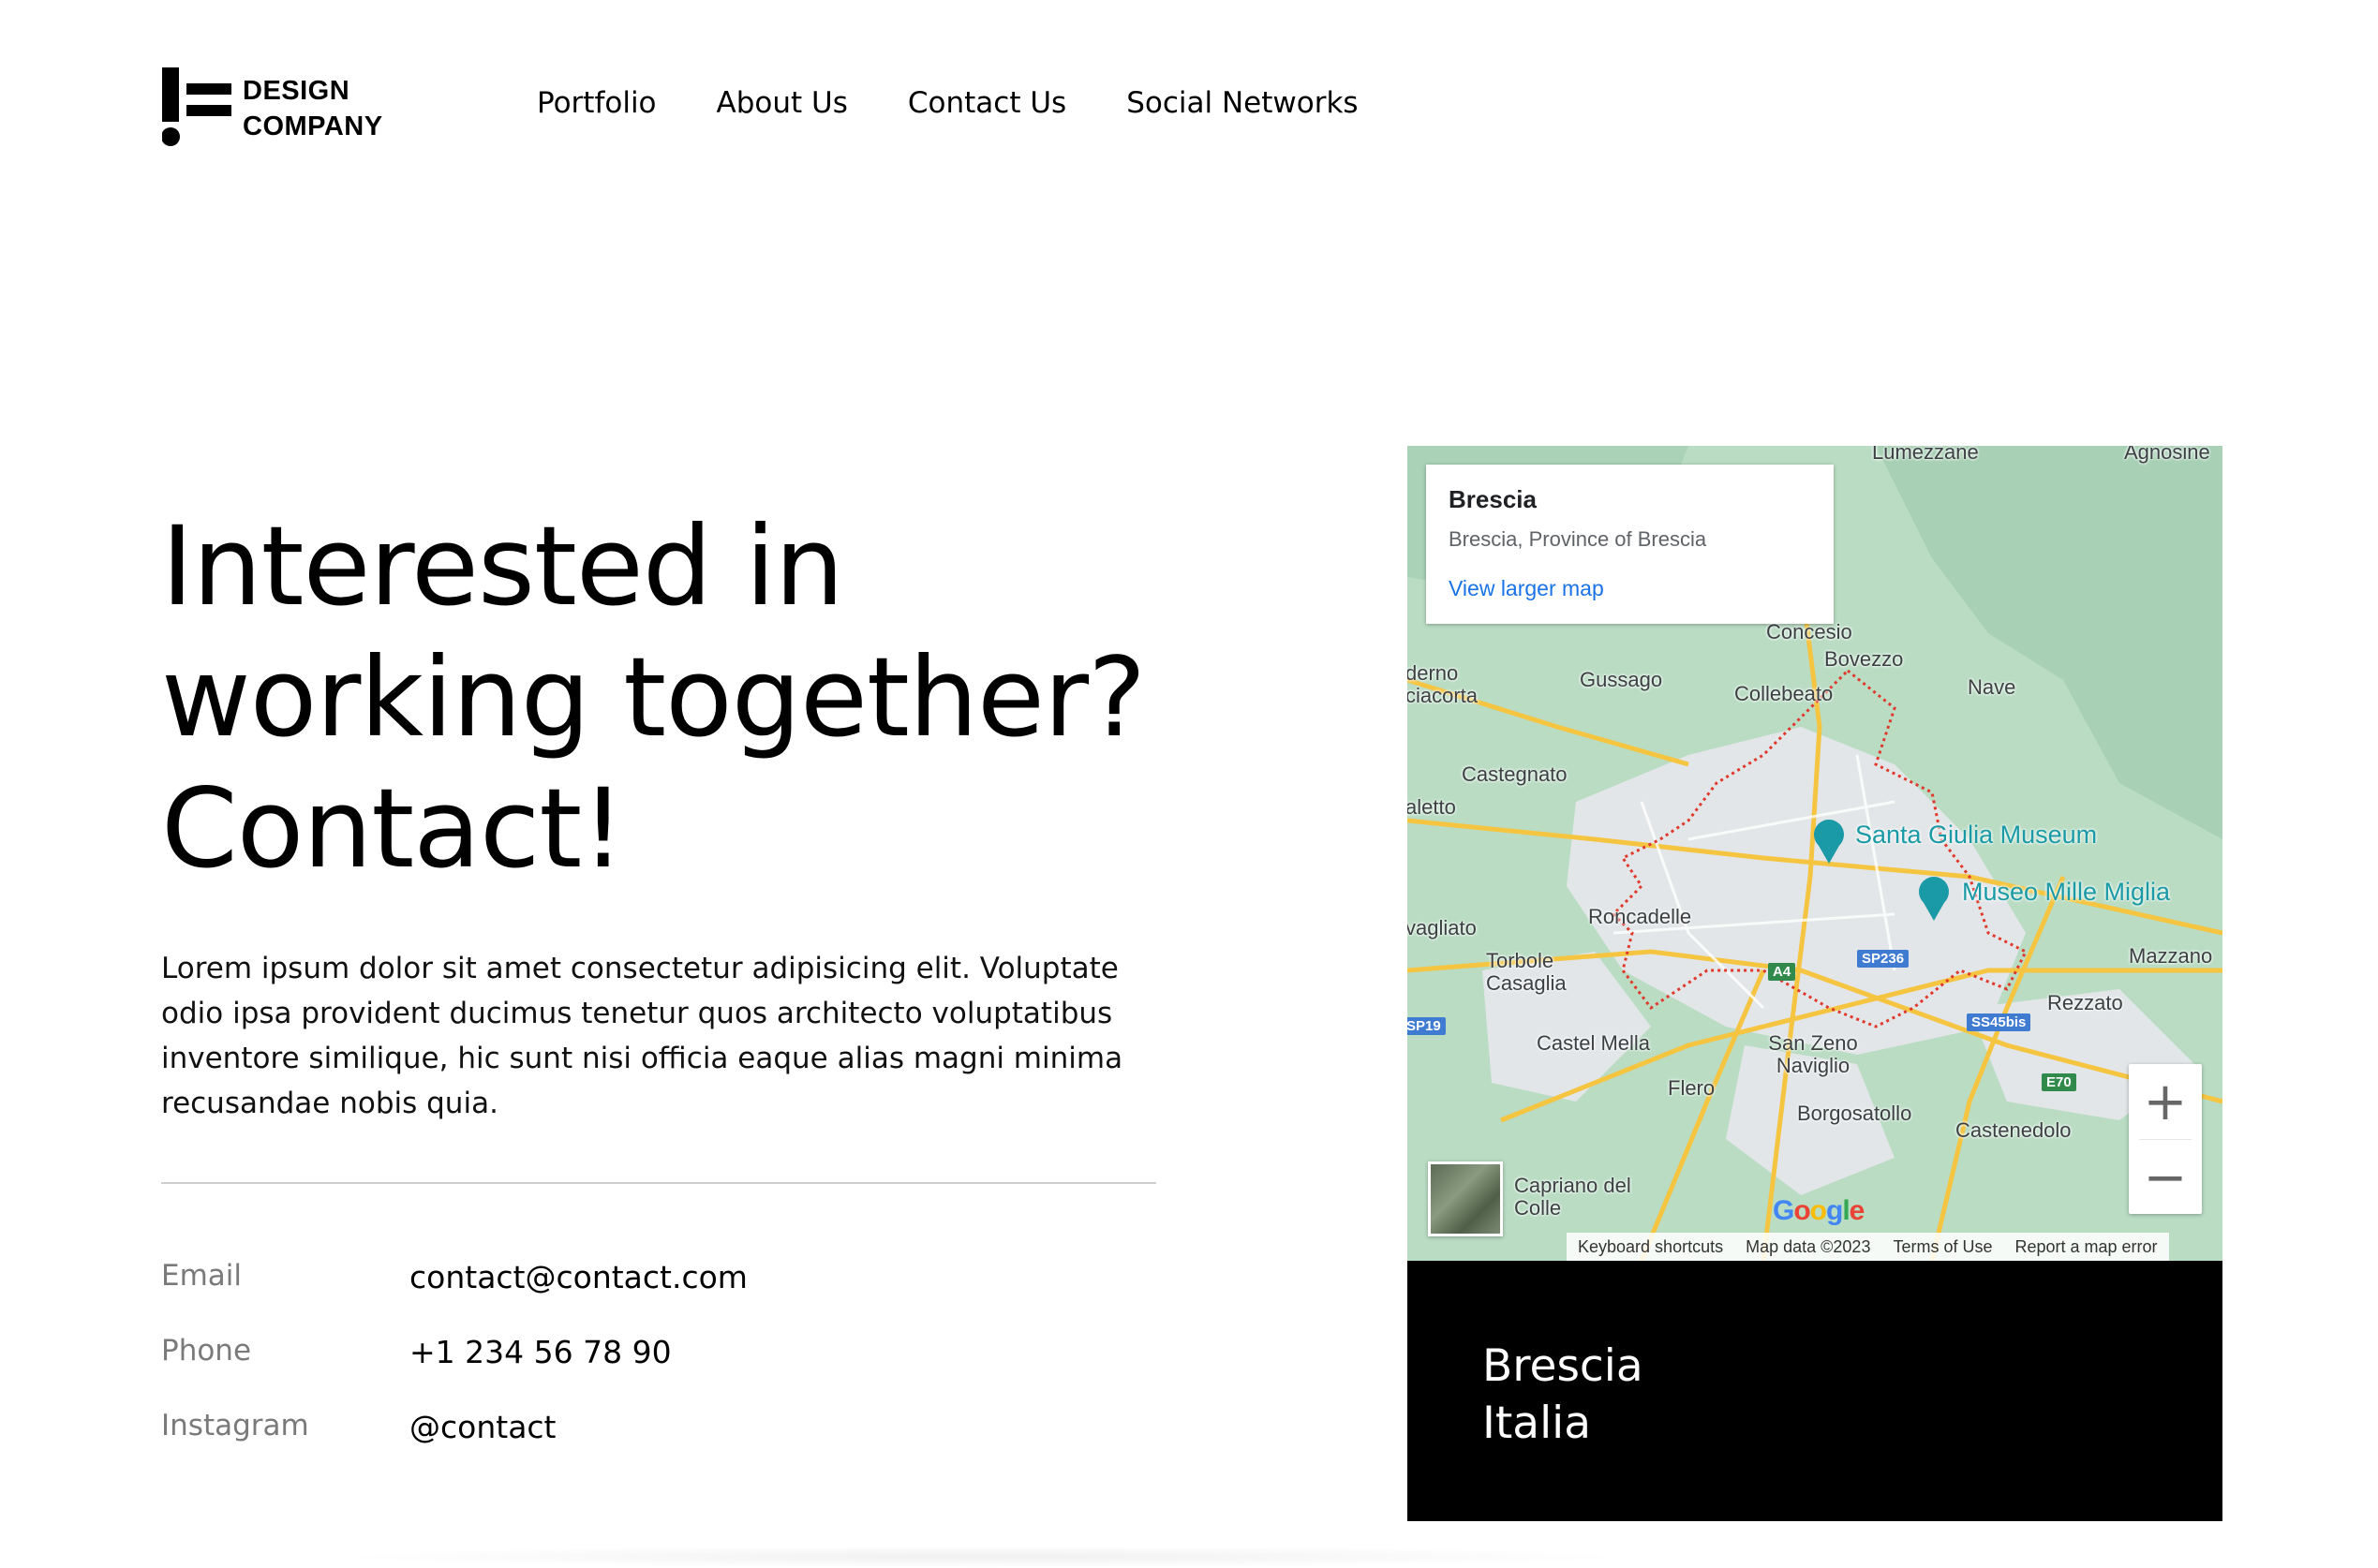 This screenshot has height=1568, width=2378. Describe the element at coordinates (1819, 1210) in the screenshot. I see `google-logo: Google` at that location.